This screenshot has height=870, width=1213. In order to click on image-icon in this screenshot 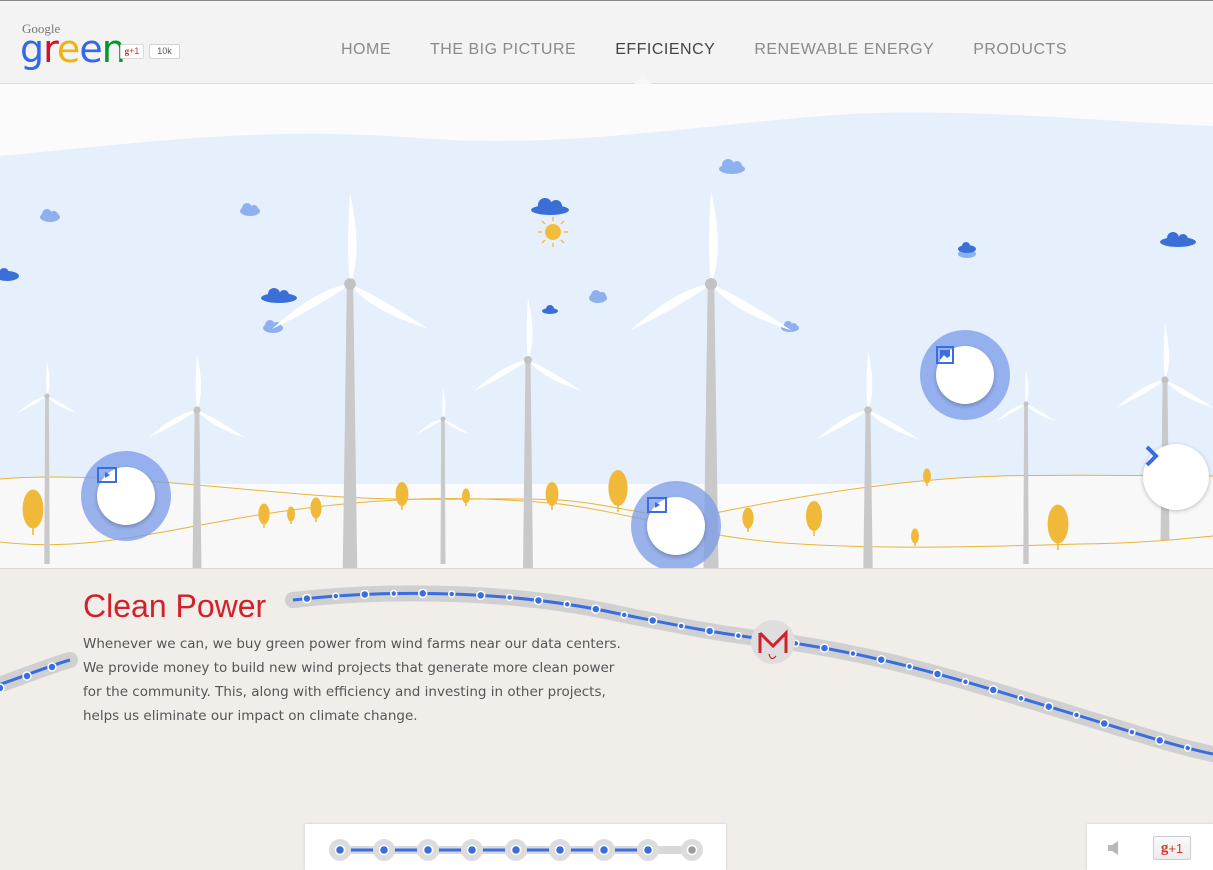, I will do `click(945, 355)`.